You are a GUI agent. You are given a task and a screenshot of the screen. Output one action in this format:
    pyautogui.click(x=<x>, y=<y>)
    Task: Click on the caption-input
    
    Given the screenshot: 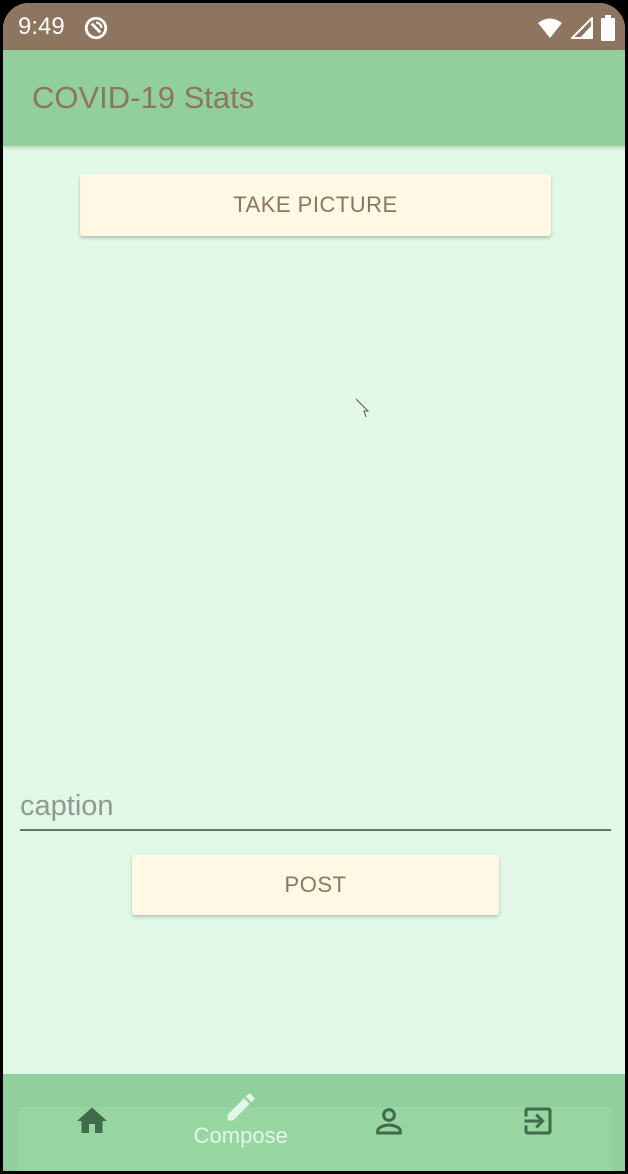 What is the action you would take?
    pyautogui.click(x=315, y=807)
    